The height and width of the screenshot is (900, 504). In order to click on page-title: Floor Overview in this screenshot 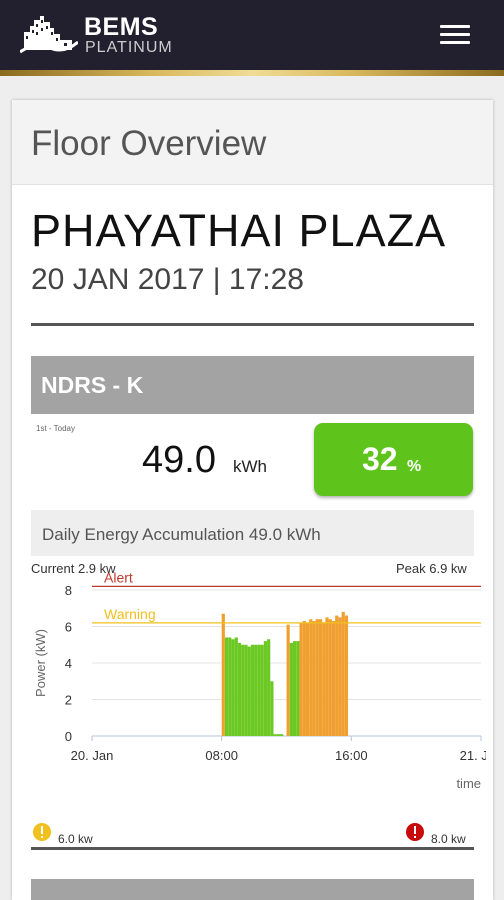, I will do `click(149, 143)`.